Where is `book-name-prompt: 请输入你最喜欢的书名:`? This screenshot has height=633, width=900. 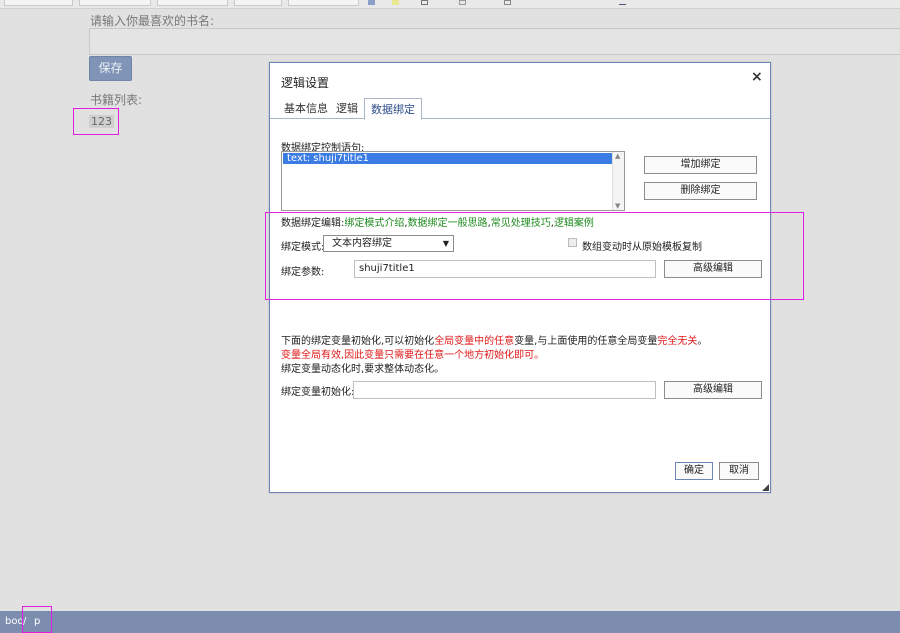 book-name-prompt: 请输入你最喜欢的书名: is located at coordinates (152, 21).